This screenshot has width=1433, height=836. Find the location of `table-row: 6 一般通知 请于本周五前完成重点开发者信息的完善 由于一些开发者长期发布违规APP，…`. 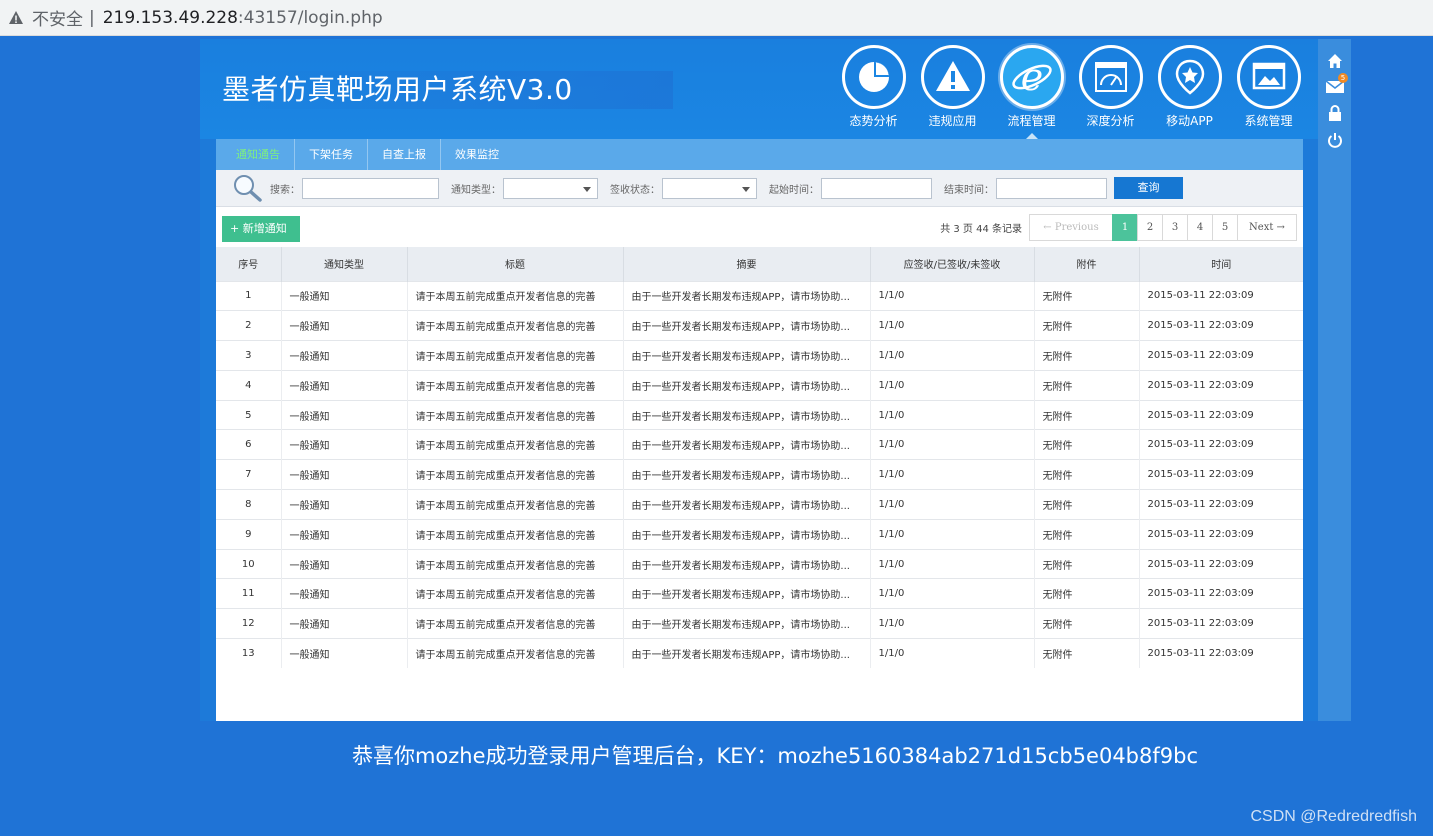

table-row: 6 一般通知 请于本周五前完成重点开发者信息的完善 由于一些开发者长期发布违规APP，… is located at coordinates (759, 444).